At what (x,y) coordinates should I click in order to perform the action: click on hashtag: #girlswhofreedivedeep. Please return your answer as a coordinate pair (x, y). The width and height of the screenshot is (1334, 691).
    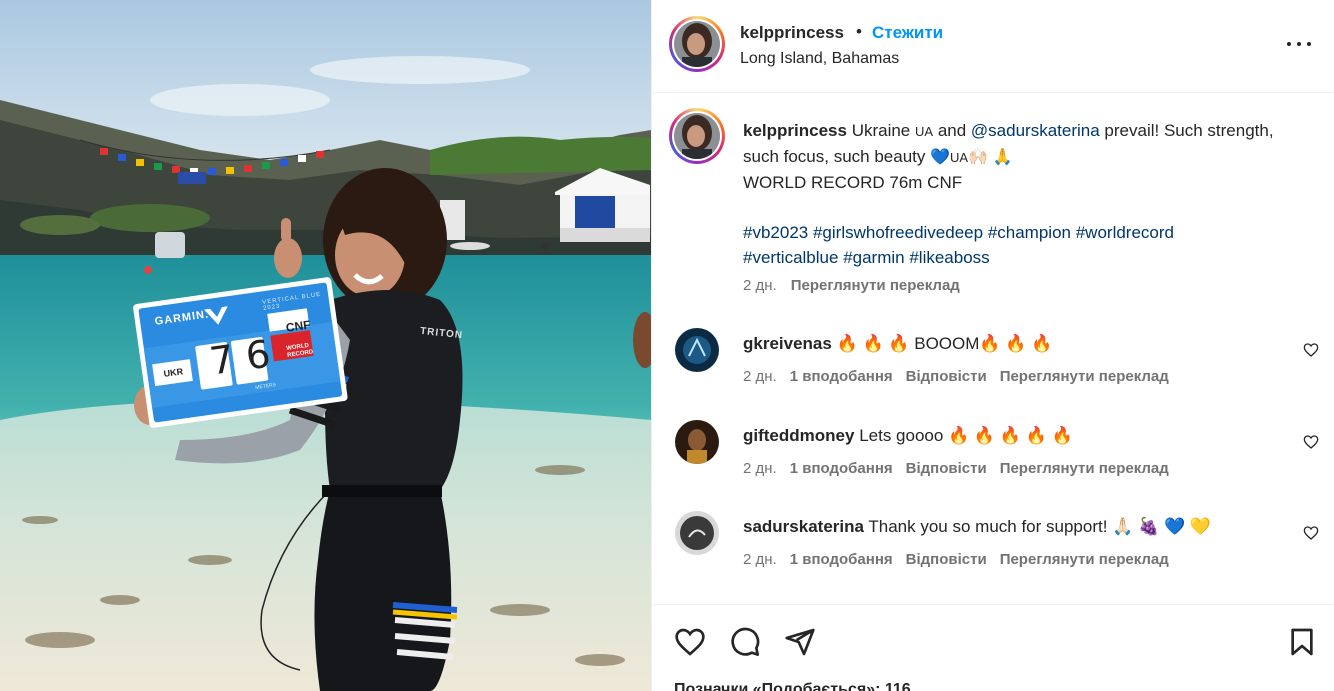
    Looking at the image, I should click on (898, 232).